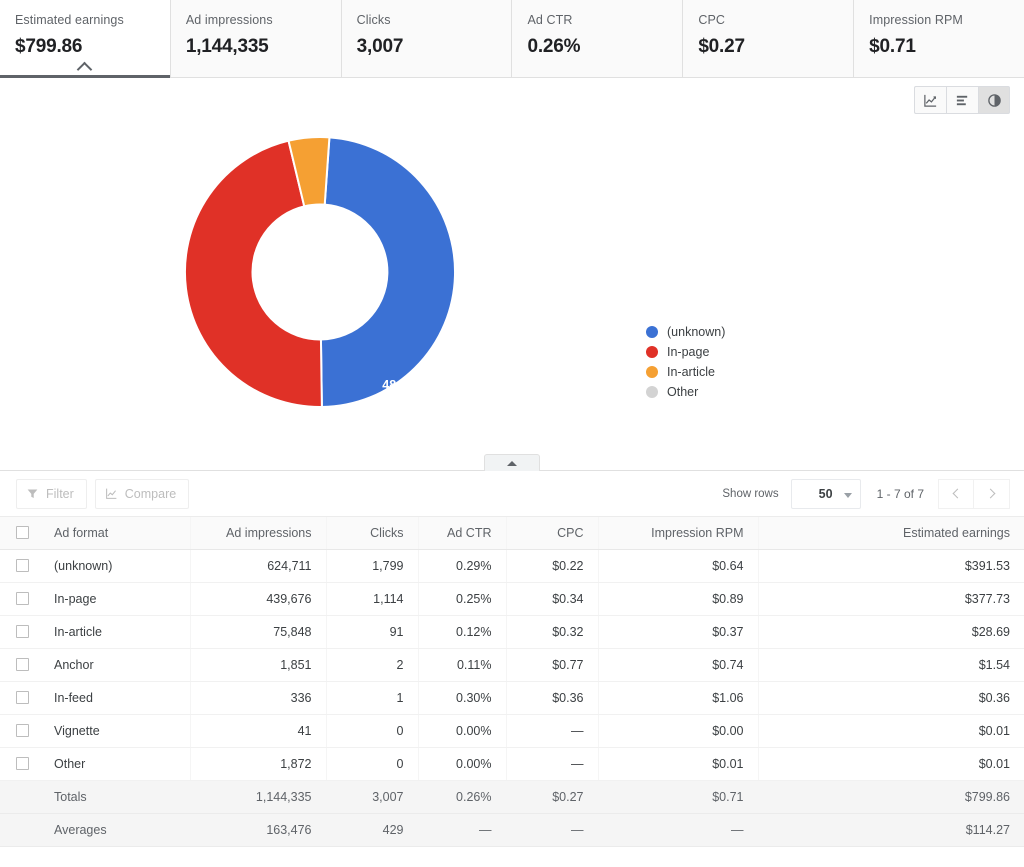  What do you see at coordinates (85, 39) in the screenshot?
I see `metric-card-estimated-earnings: Estimated earnings $799.86` at bounding box center [85, 39].